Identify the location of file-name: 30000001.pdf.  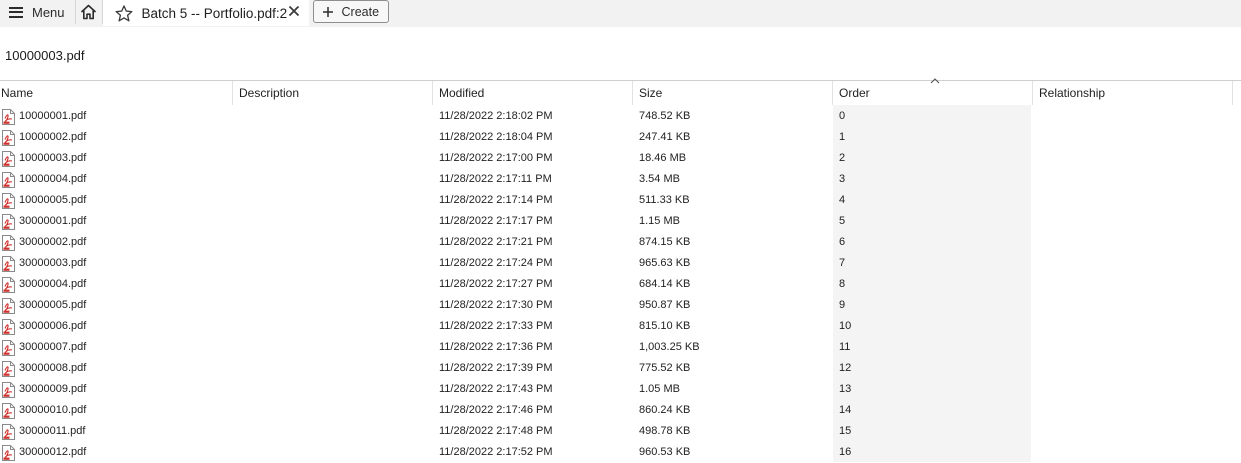
(53, 221).